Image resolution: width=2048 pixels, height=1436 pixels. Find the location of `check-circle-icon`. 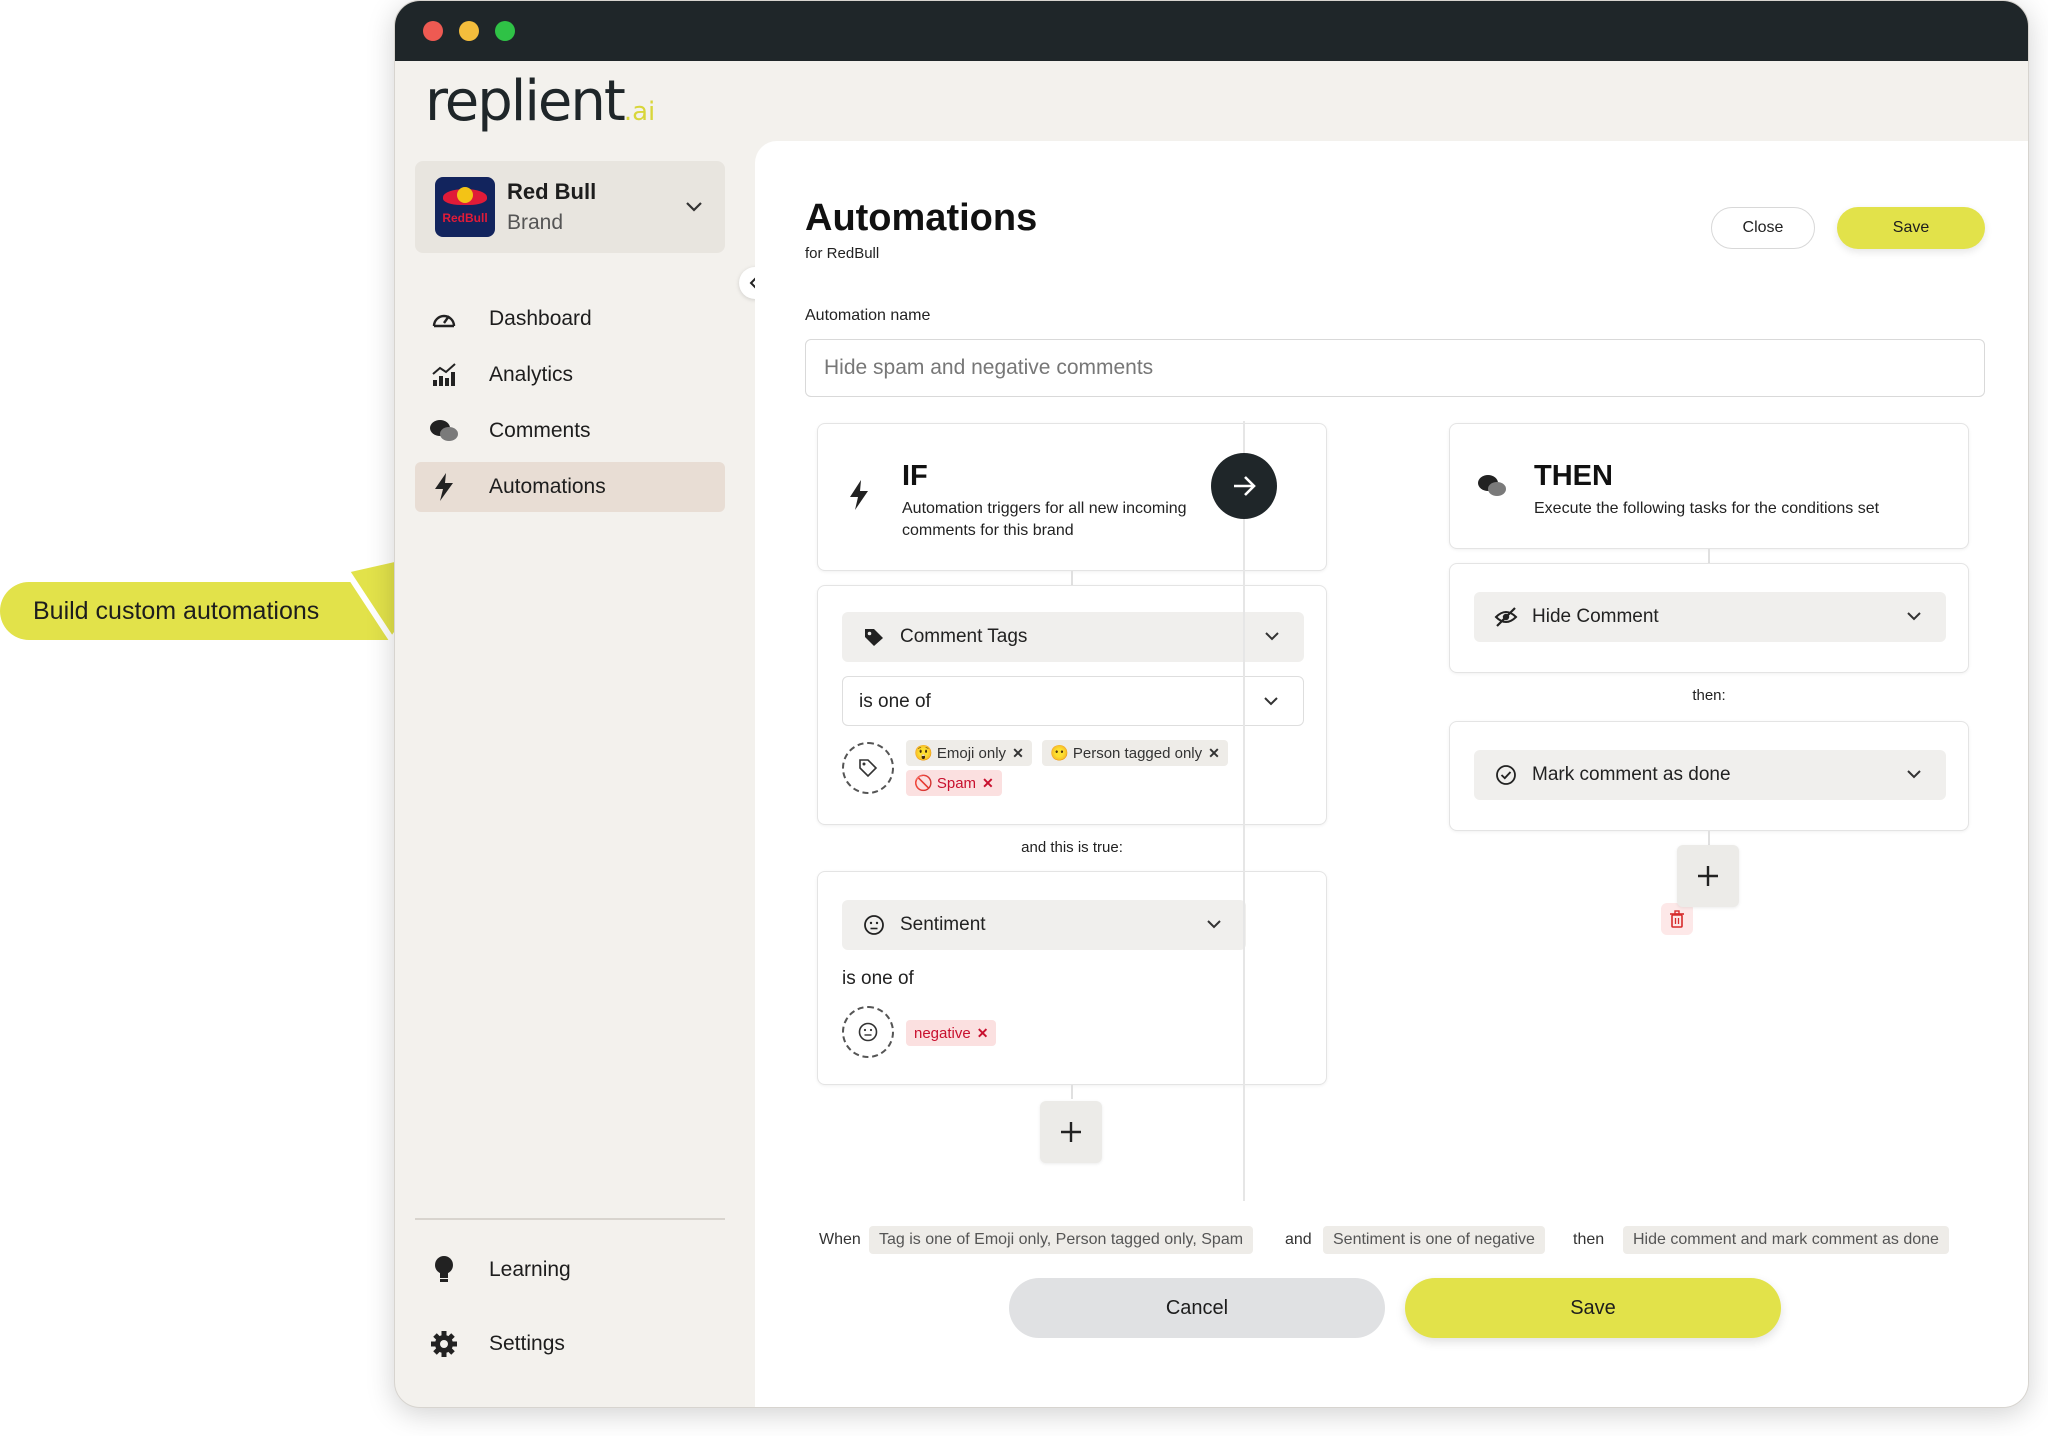

check-circle-icon is located at coordinates (1506, 775).